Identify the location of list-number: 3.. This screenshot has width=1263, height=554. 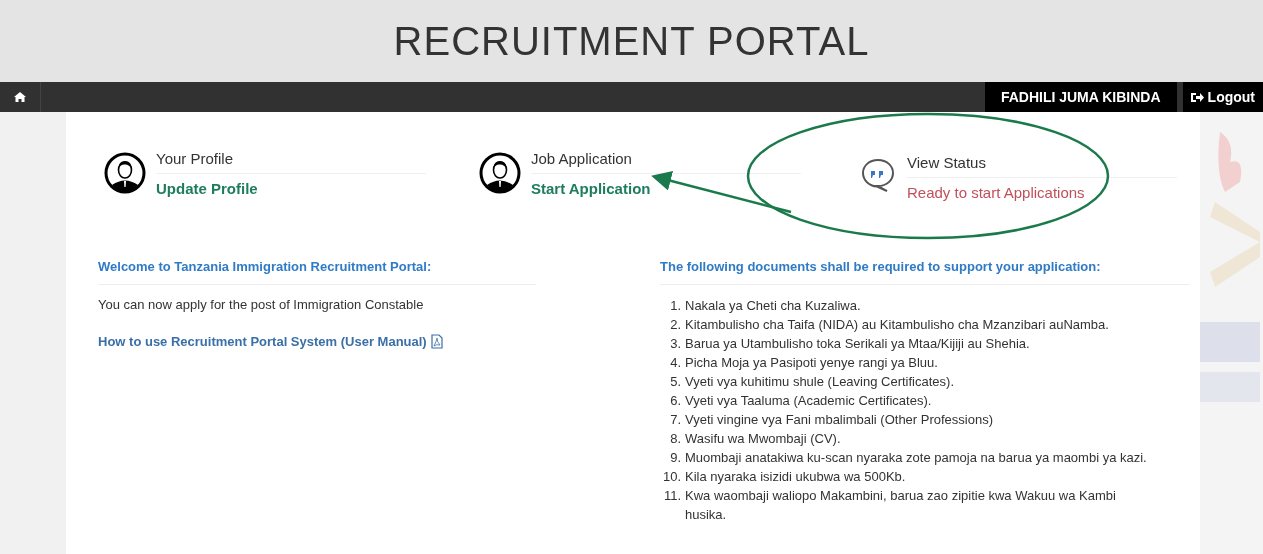
(675, 344).